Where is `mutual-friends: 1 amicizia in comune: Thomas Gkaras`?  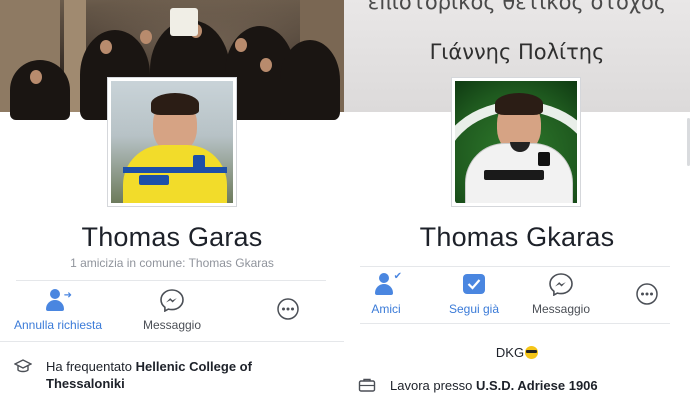
mutual-friends: 1 amicizia in comune: Thomas Gkaras is located at coordinates (172, 263).